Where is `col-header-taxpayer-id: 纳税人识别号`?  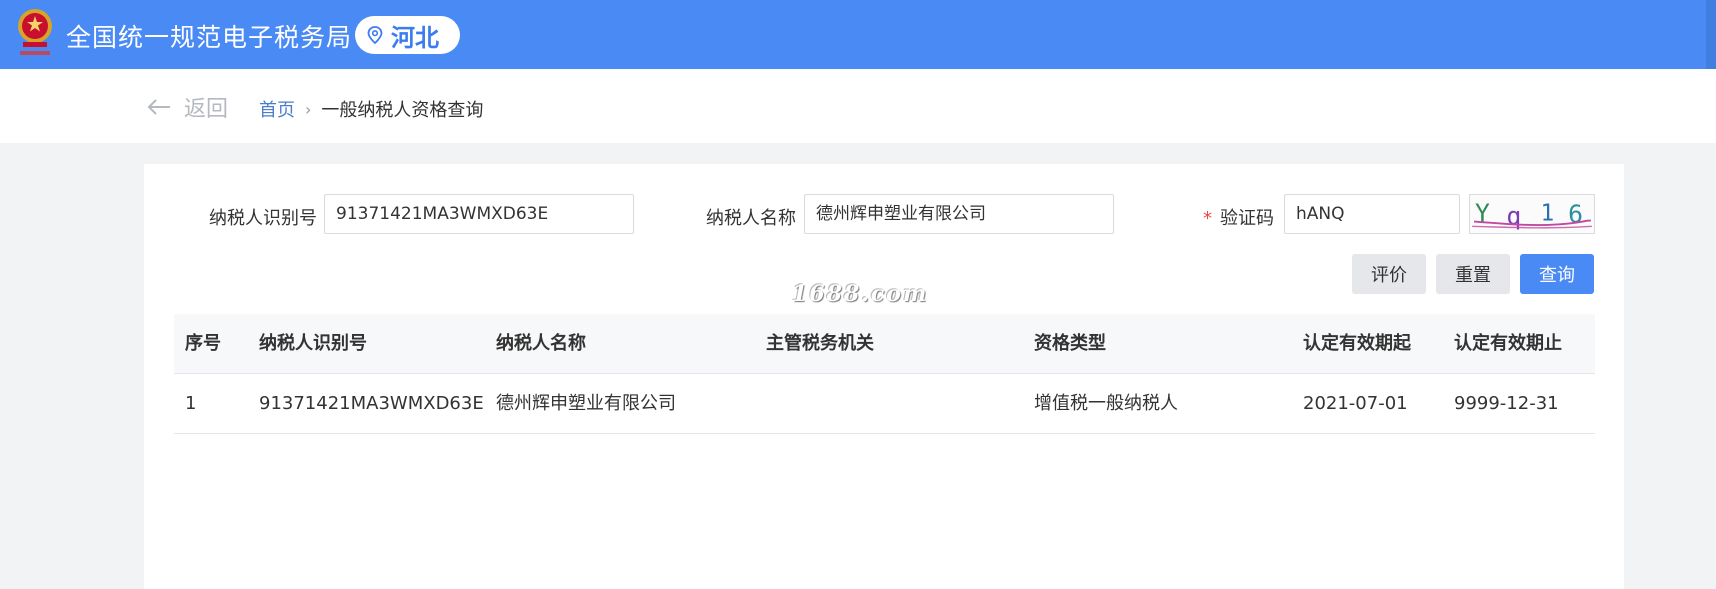
col-header-taxpayer-id: 纳税人识别号 is located at coordinates (313, 343).